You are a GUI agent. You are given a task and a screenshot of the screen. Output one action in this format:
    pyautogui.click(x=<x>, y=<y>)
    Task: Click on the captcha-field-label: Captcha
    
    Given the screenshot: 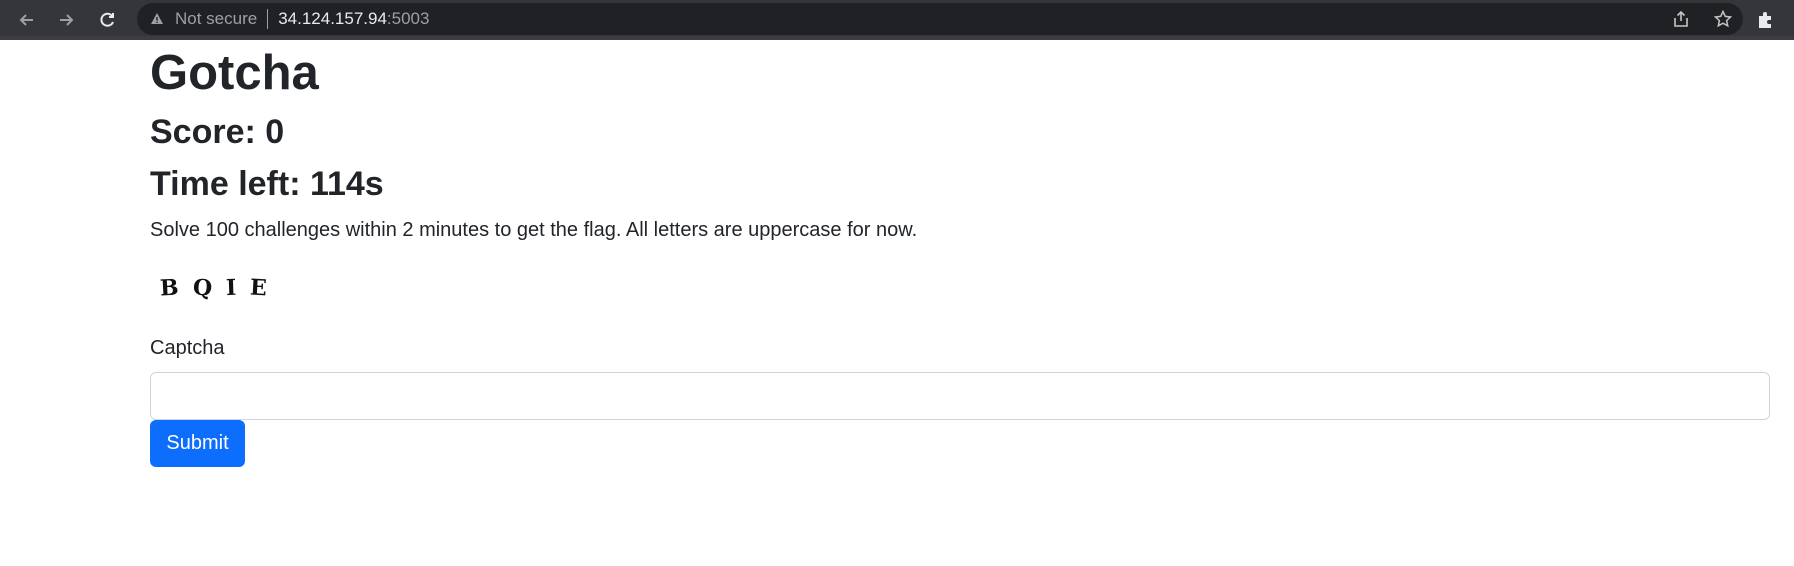 What is the action you would take?
    pyautogui.click(x=187, y=348)
    